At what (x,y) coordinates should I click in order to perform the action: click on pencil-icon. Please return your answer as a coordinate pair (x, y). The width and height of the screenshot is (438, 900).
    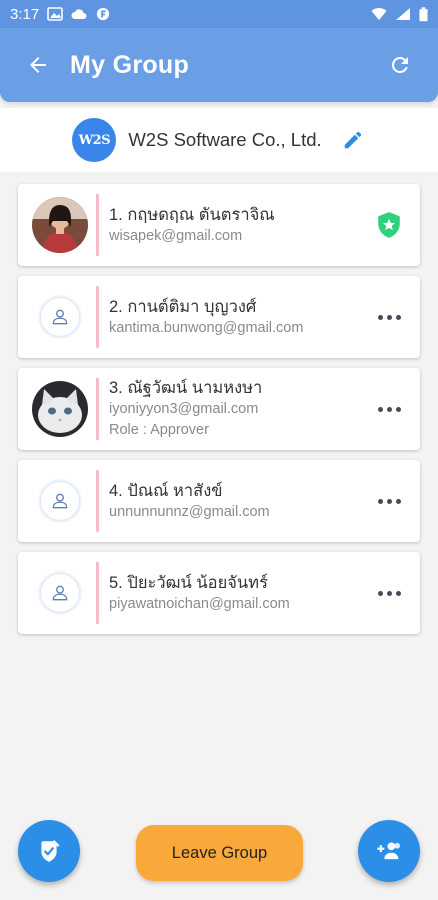
    Looking at the image, I should click on (352, 140).